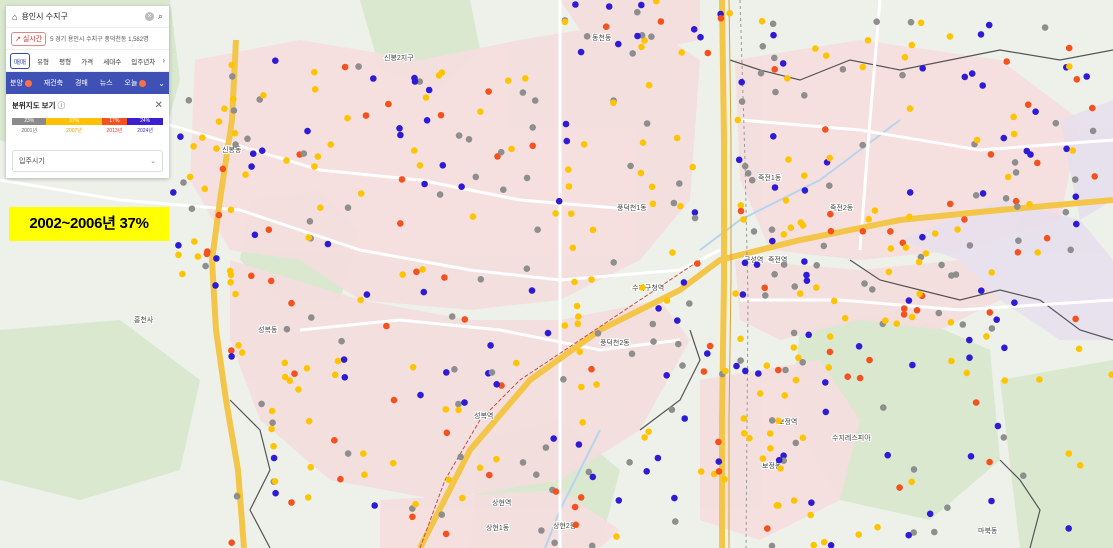  What do you see at coordinates (136, 83) in the screenshot?
I see `tab-4: 오늘` at bounding box center [136, 83].